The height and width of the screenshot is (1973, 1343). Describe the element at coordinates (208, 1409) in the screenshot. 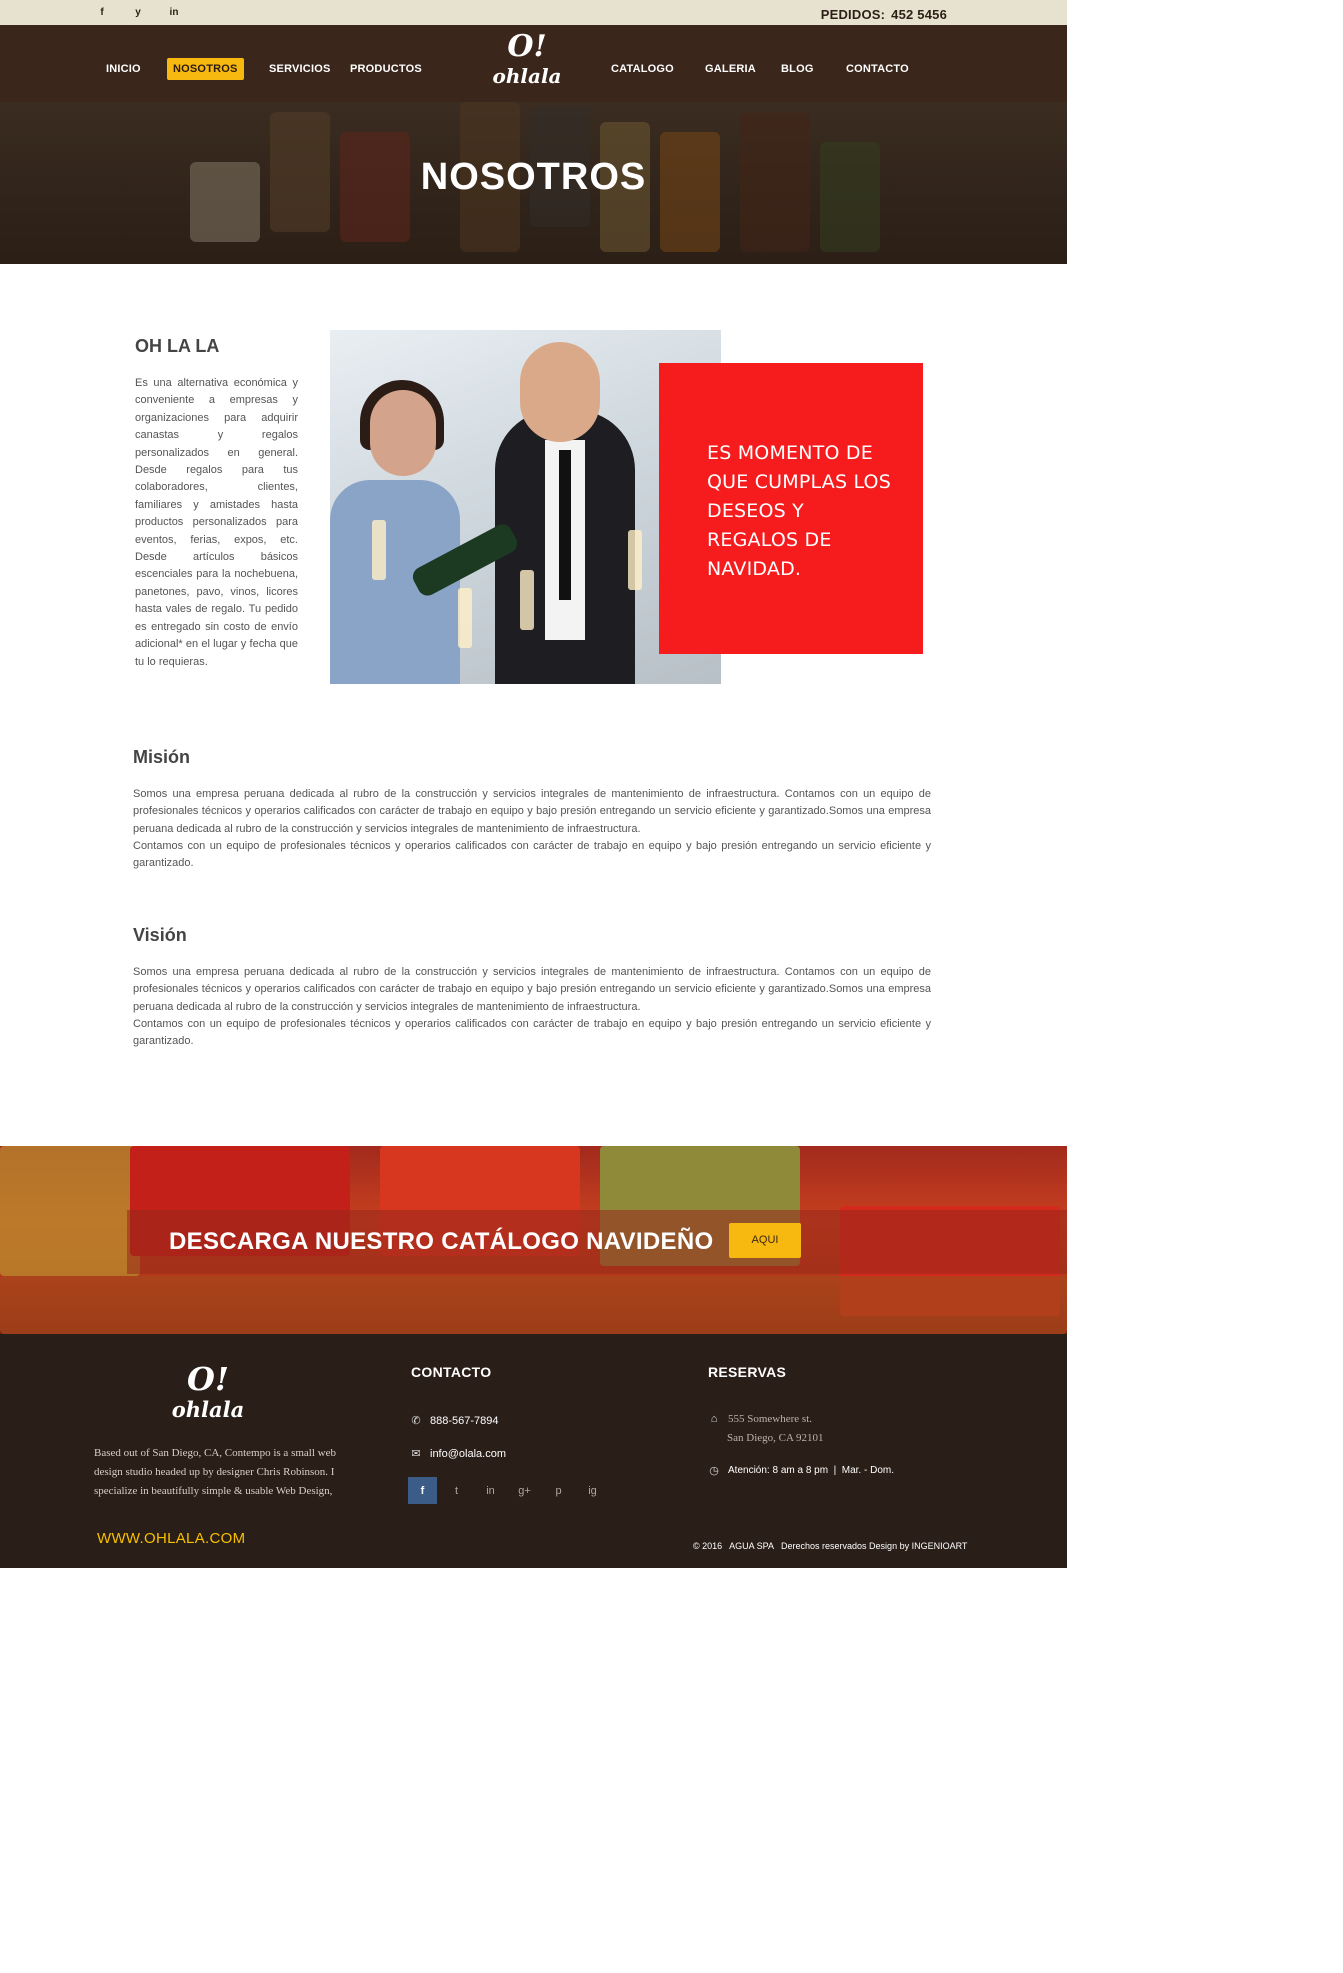

I see `footer-logo-text: ohlala` at that location.